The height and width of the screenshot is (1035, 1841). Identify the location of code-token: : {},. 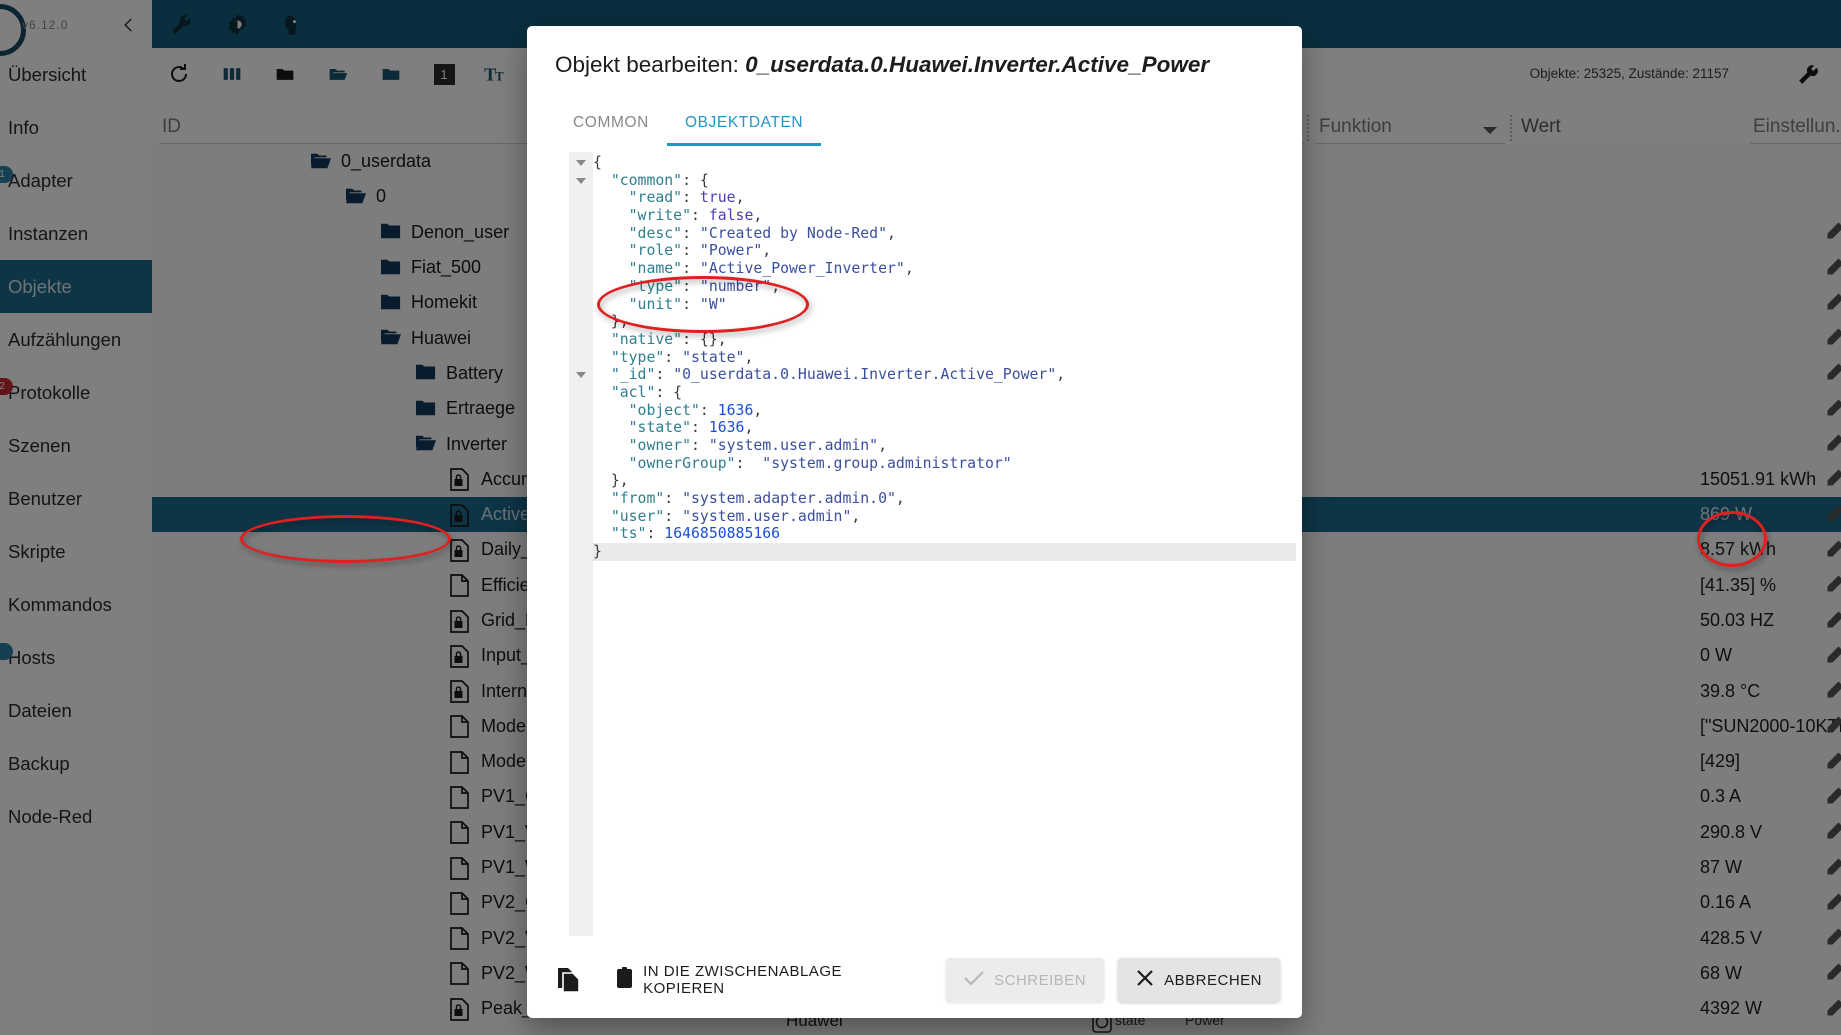
(704, 339).